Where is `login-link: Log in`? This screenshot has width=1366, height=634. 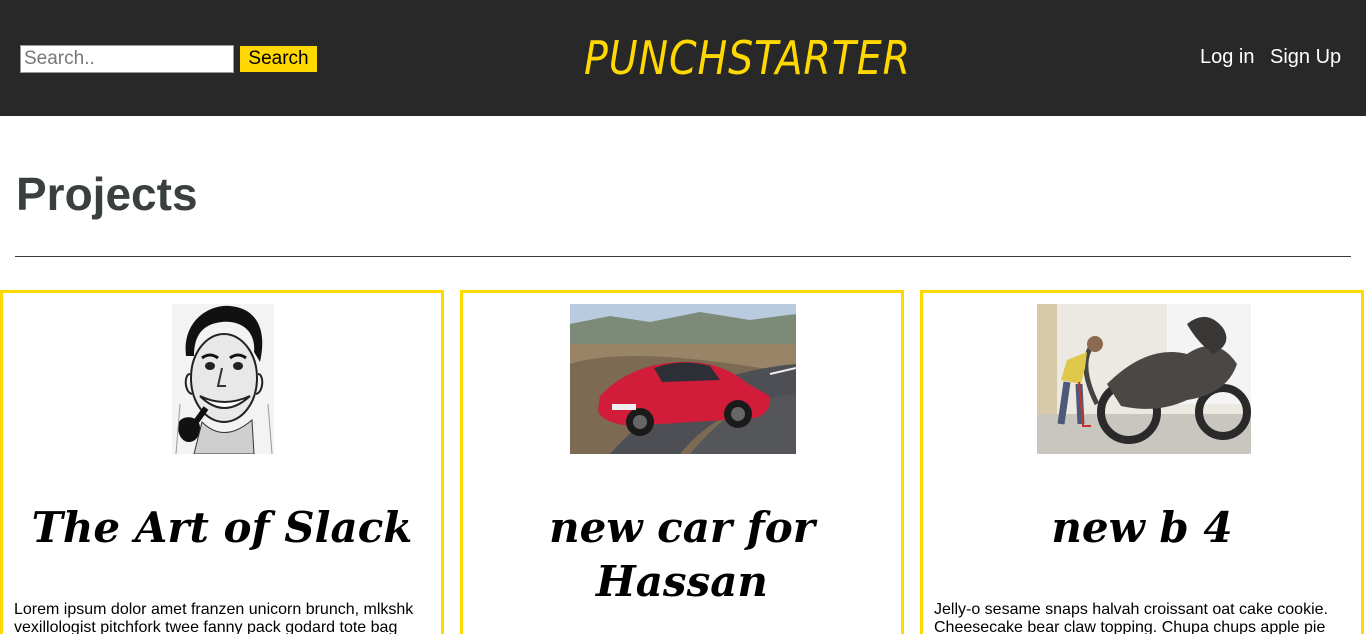 login-link: Log in is located at coordinates (1227, 57).